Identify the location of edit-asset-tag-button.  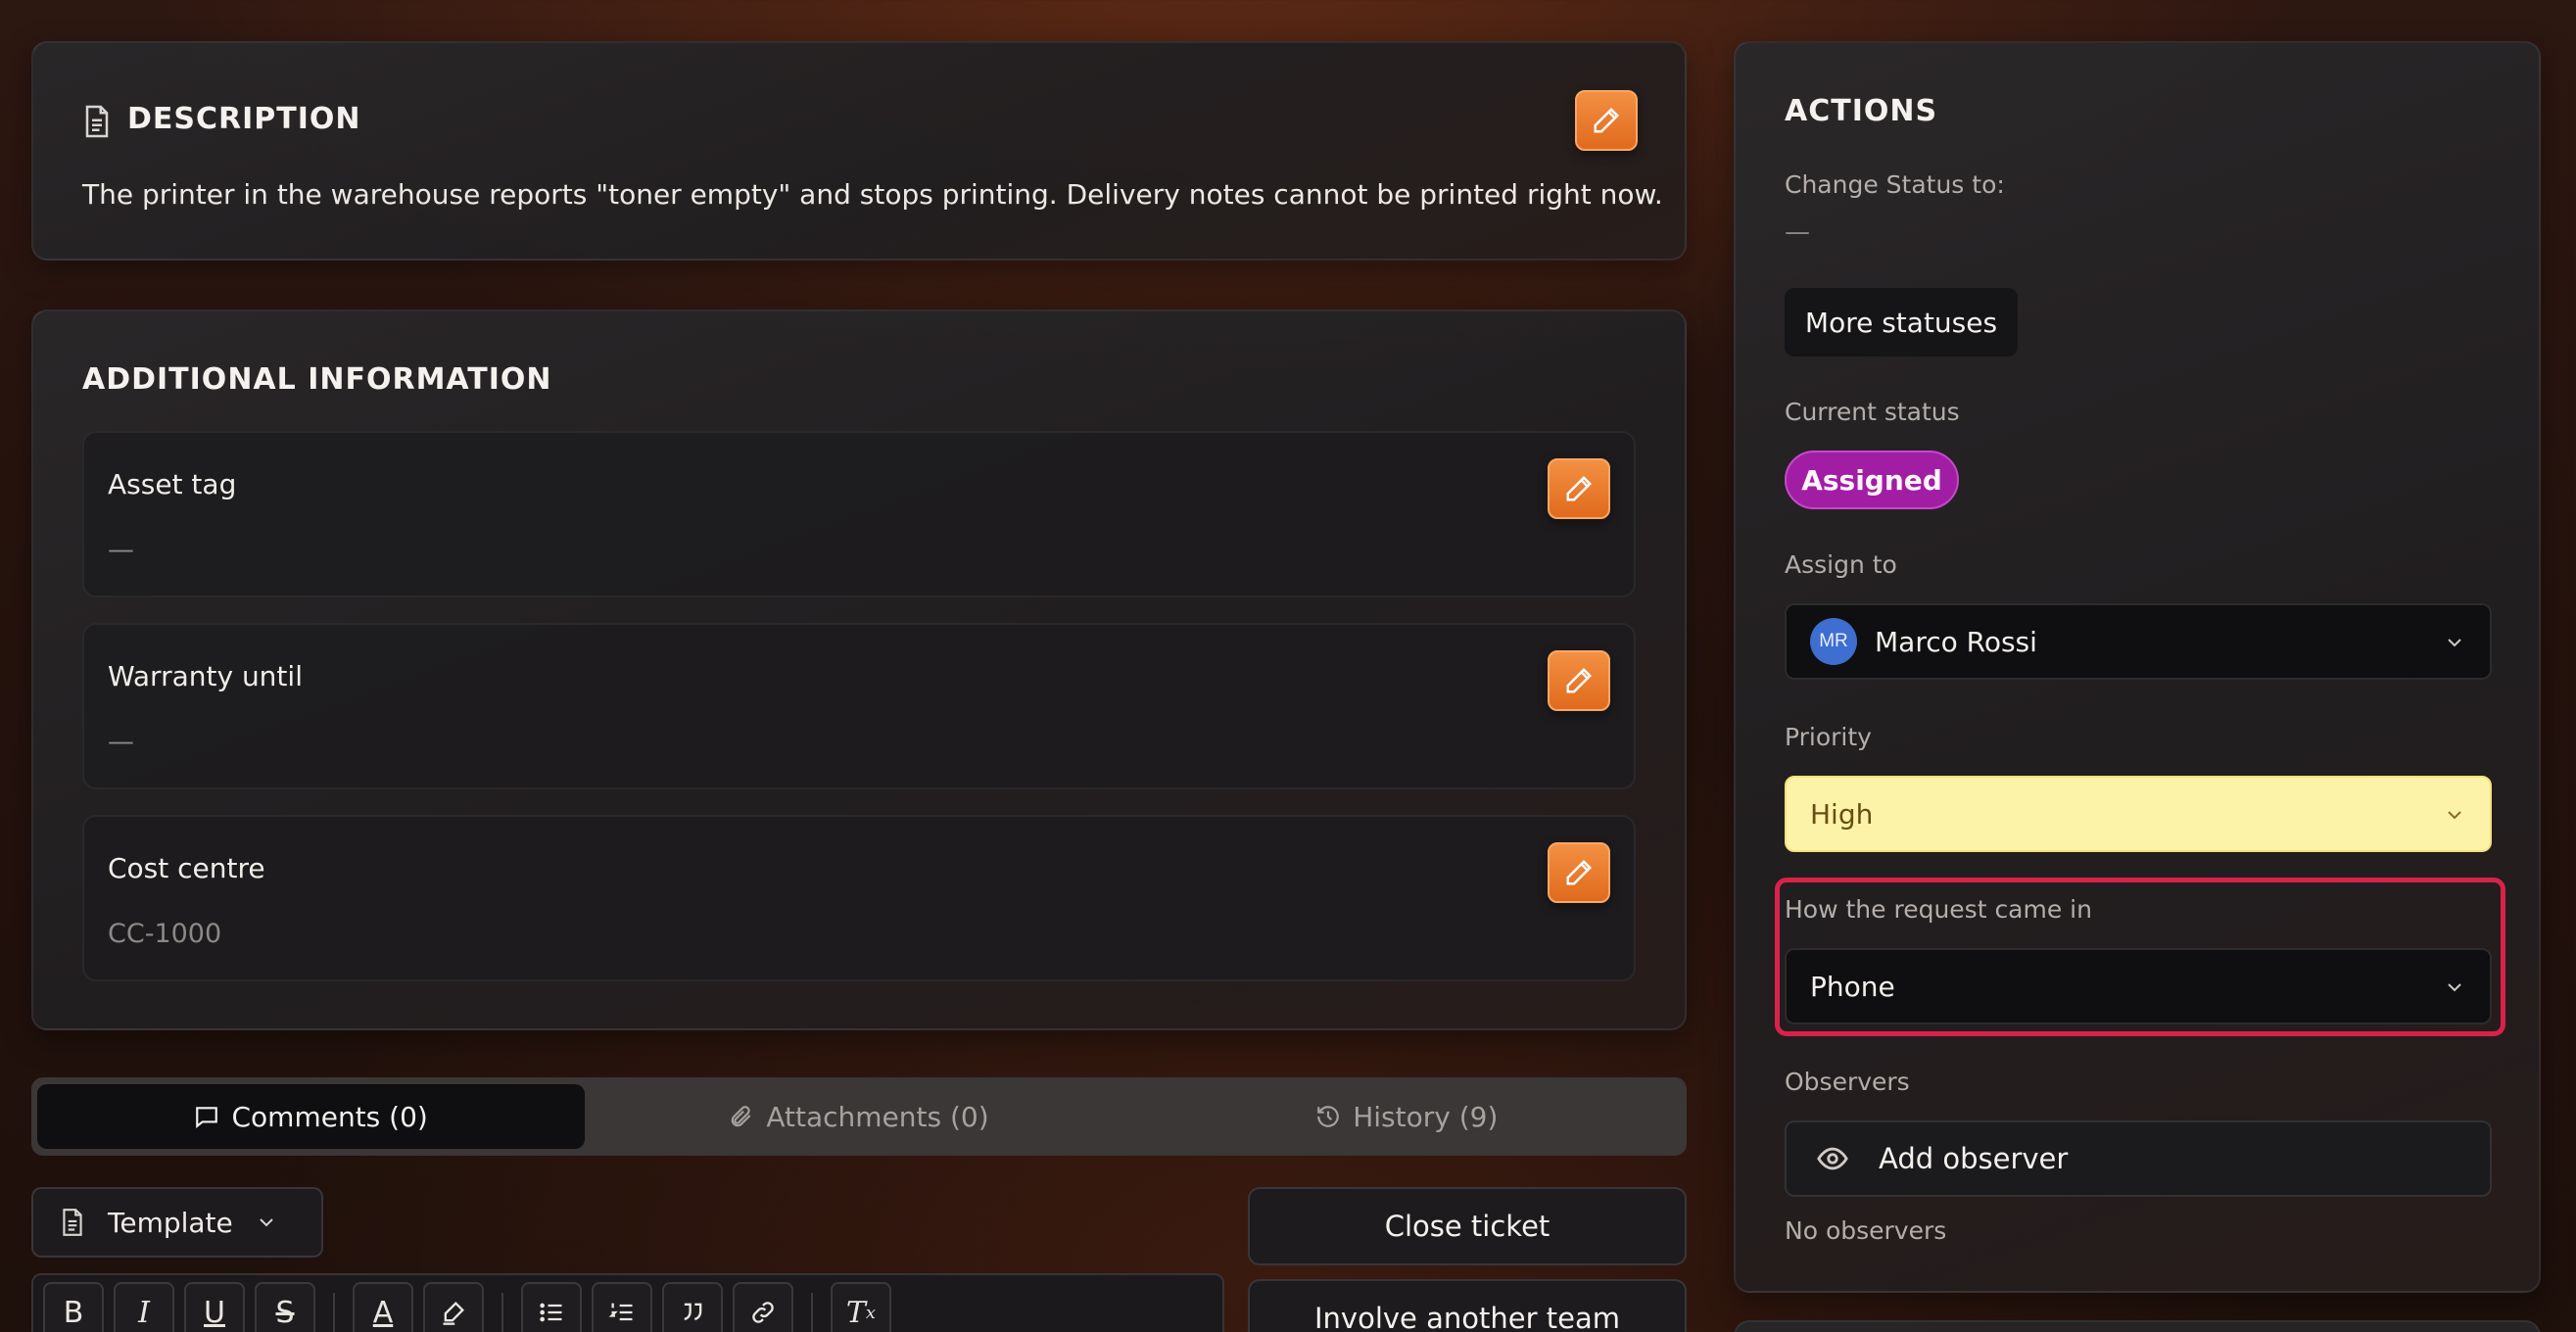
(1579, 489).